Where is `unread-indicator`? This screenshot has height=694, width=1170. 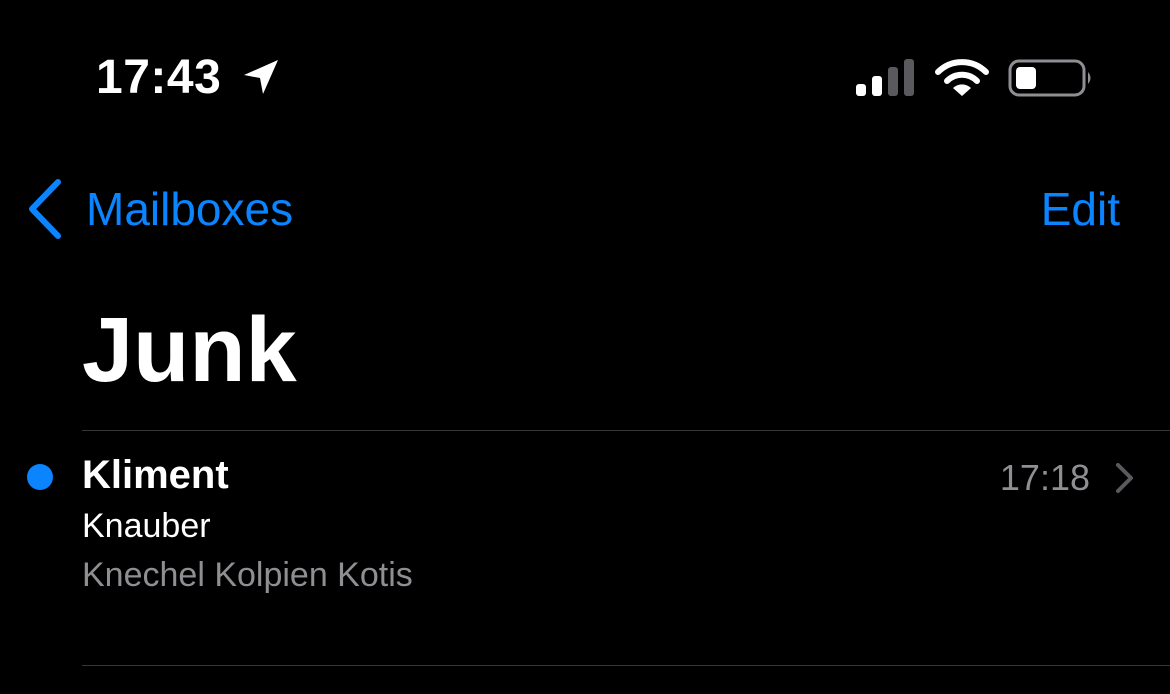
unread-indicator is located at coordinates (40, 477).